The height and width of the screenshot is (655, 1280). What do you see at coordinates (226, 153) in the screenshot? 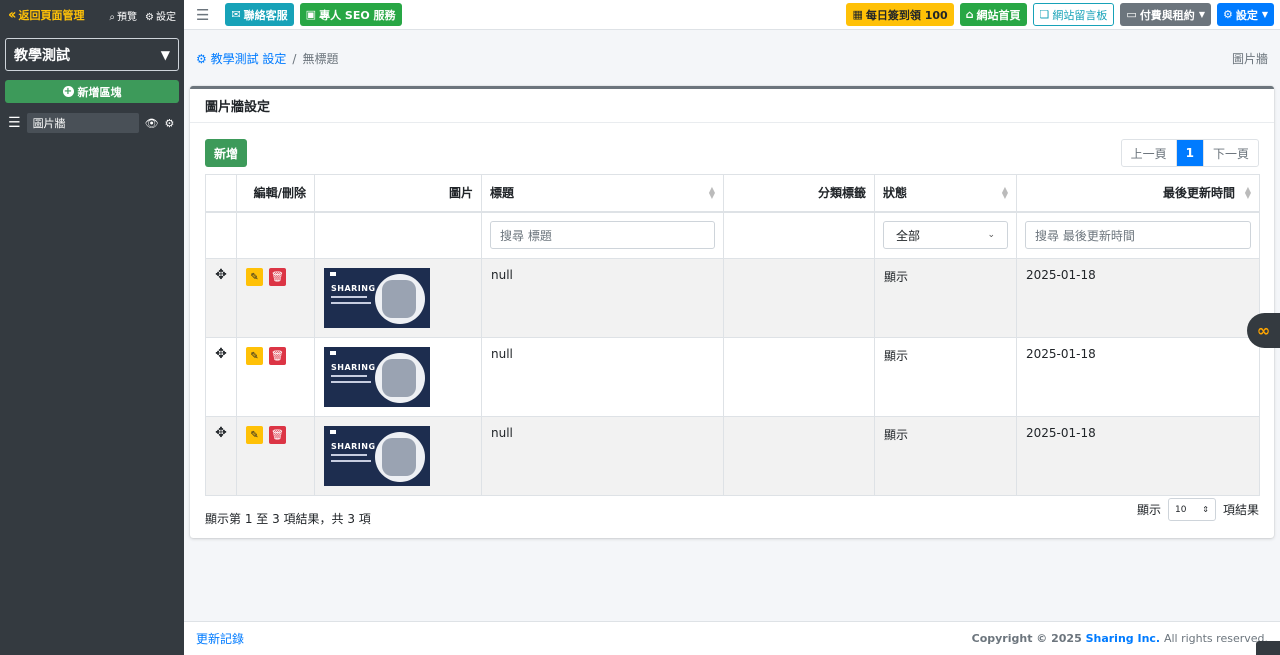
I see `add-button: 新增` at bounding box center [226, 153].